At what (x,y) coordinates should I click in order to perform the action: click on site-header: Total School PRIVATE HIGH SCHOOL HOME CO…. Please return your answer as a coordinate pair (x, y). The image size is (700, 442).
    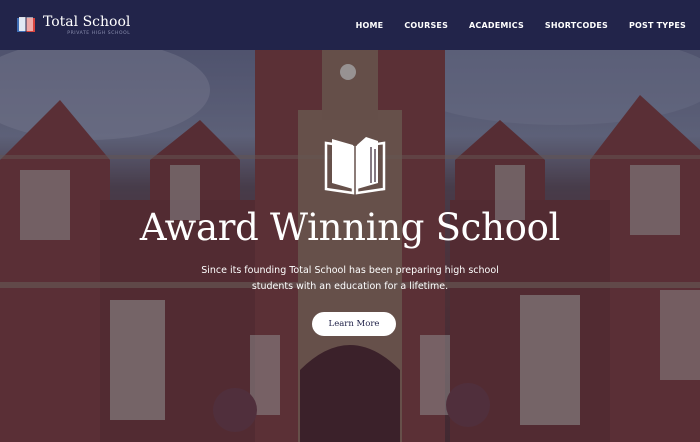
    Looking at the image, I should click on (350, 25).